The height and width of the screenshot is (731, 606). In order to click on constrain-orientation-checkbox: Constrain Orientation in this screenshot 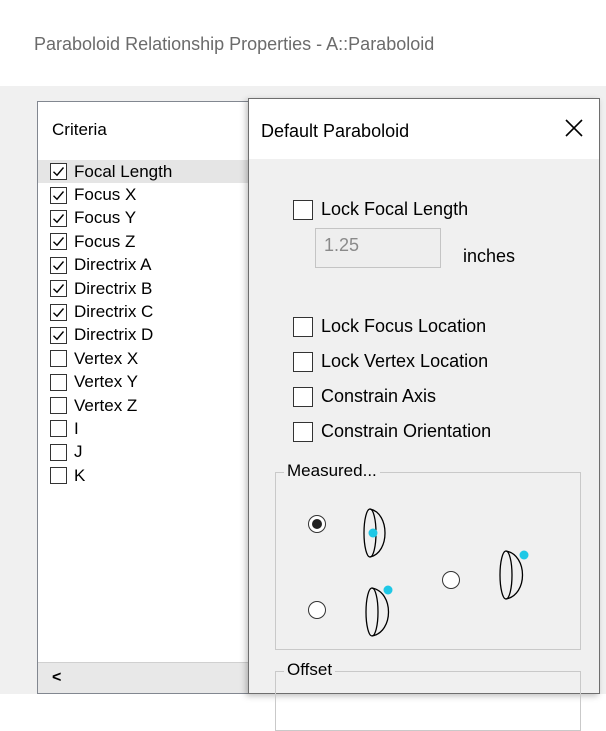, I will do `click(392, 431)`.